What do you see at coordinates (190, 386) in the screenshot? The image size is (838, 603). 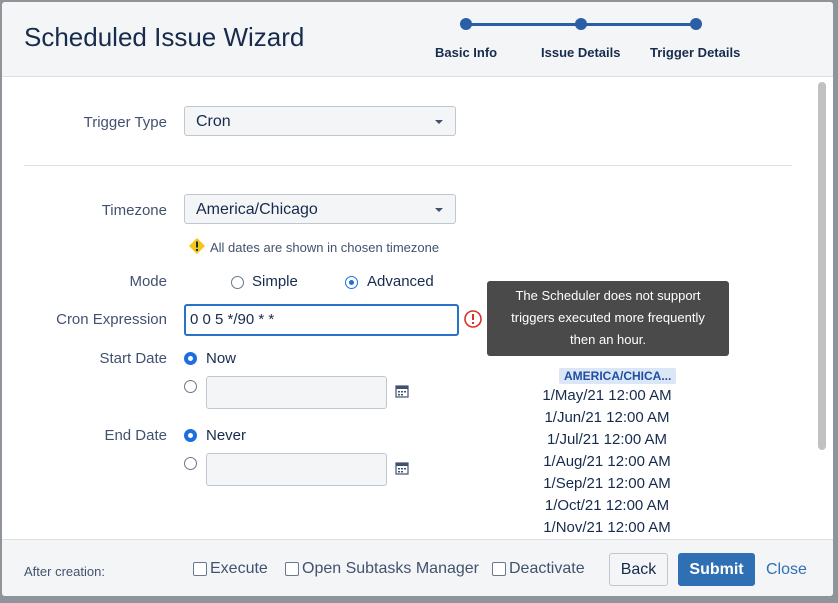 I see `start-date-custom-radio` at bounding box center [190, 386].